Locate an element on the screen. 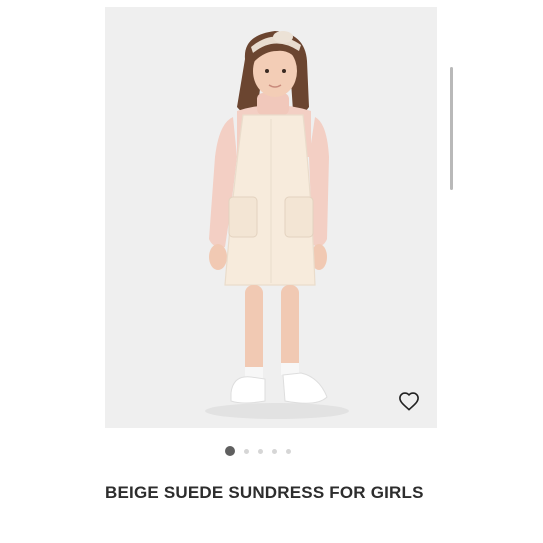 This screenshot has height=543, width=543. scroll-indicator is located at coordinates (451, 128).